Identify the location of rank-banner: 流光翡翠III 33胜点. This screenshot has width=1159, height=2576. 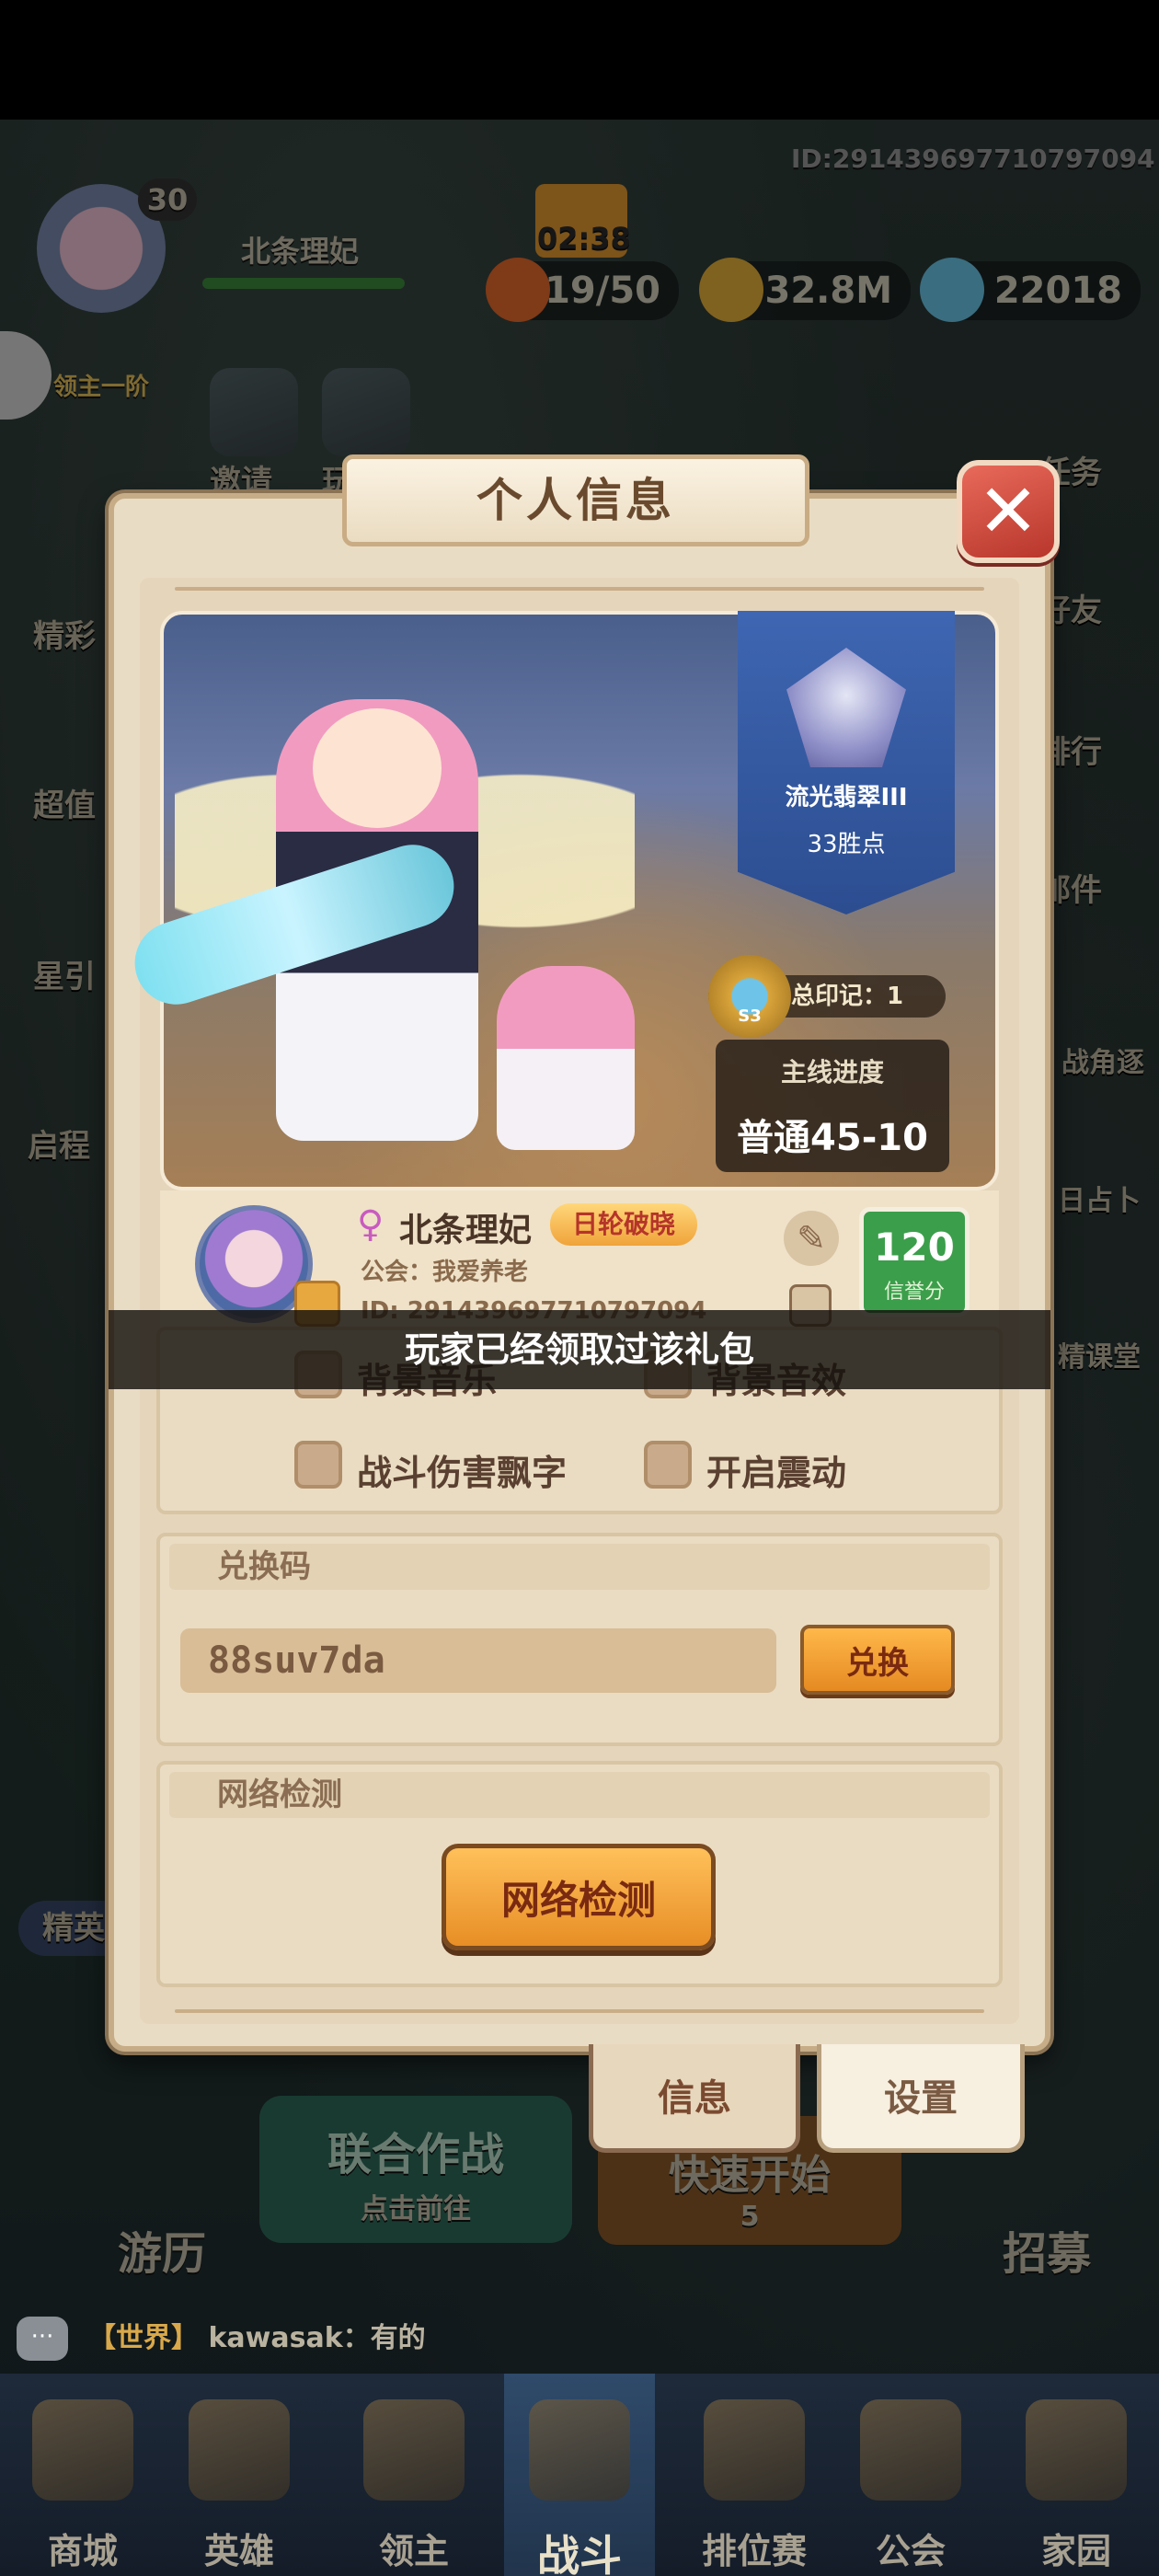
(846, 762).